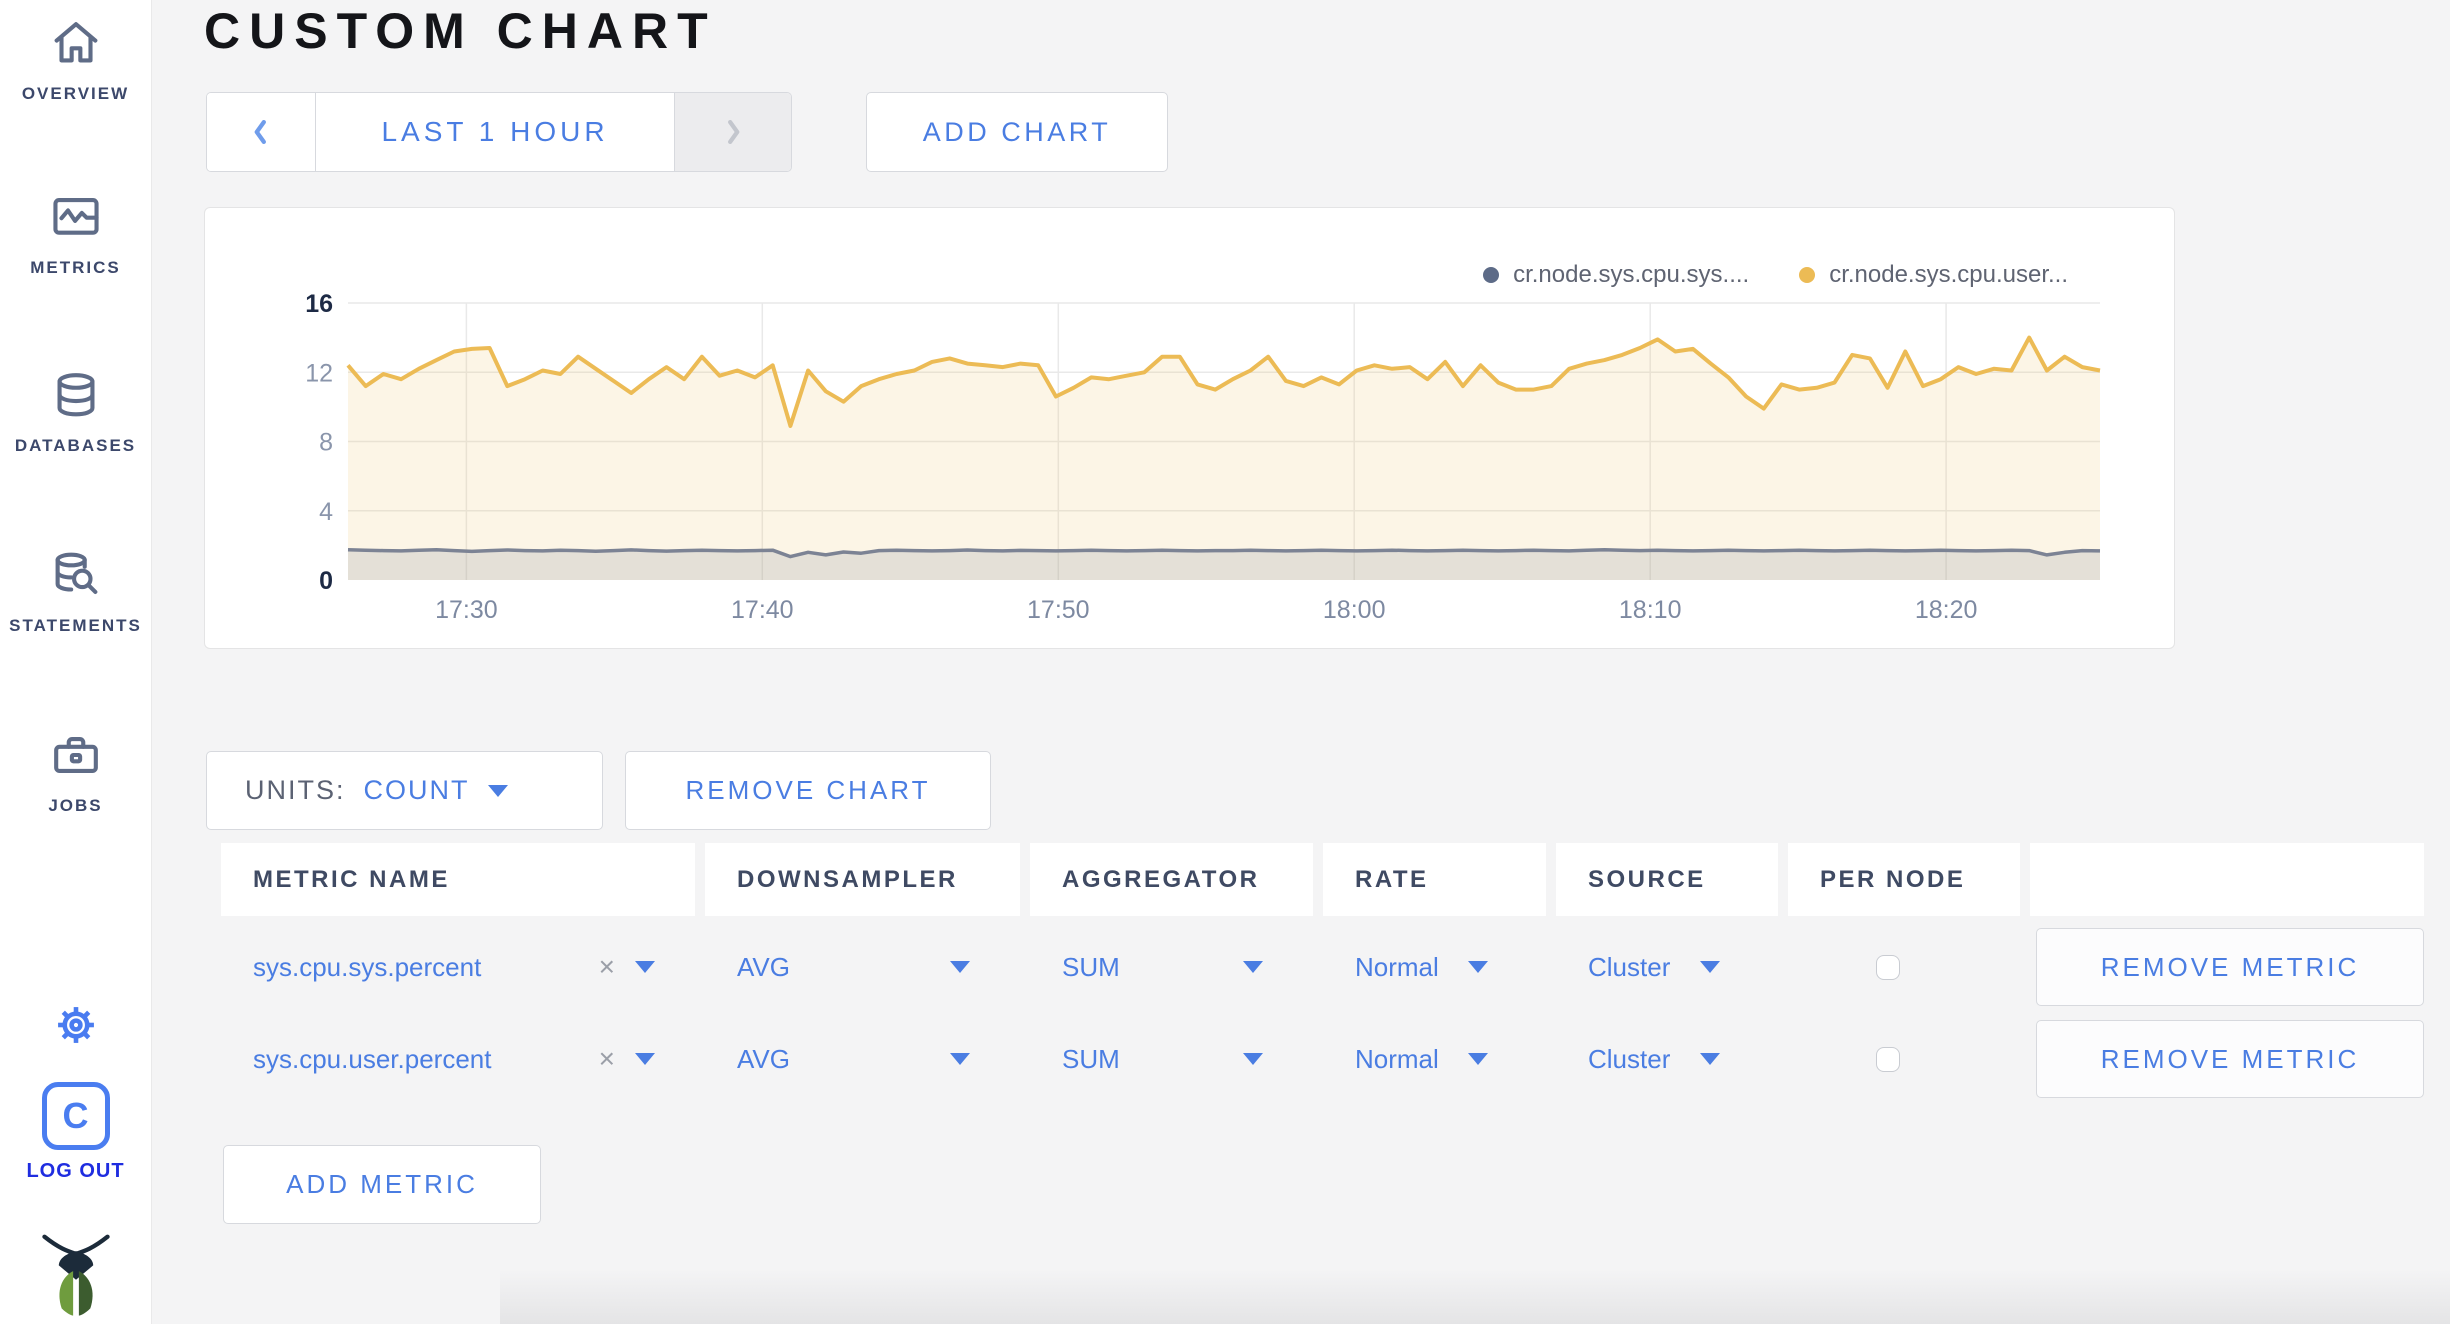 Image resolution: width=2450 pixels, height=1324 pixels. I want to click on column-header-source: SOURCE, so click(1667, 879).